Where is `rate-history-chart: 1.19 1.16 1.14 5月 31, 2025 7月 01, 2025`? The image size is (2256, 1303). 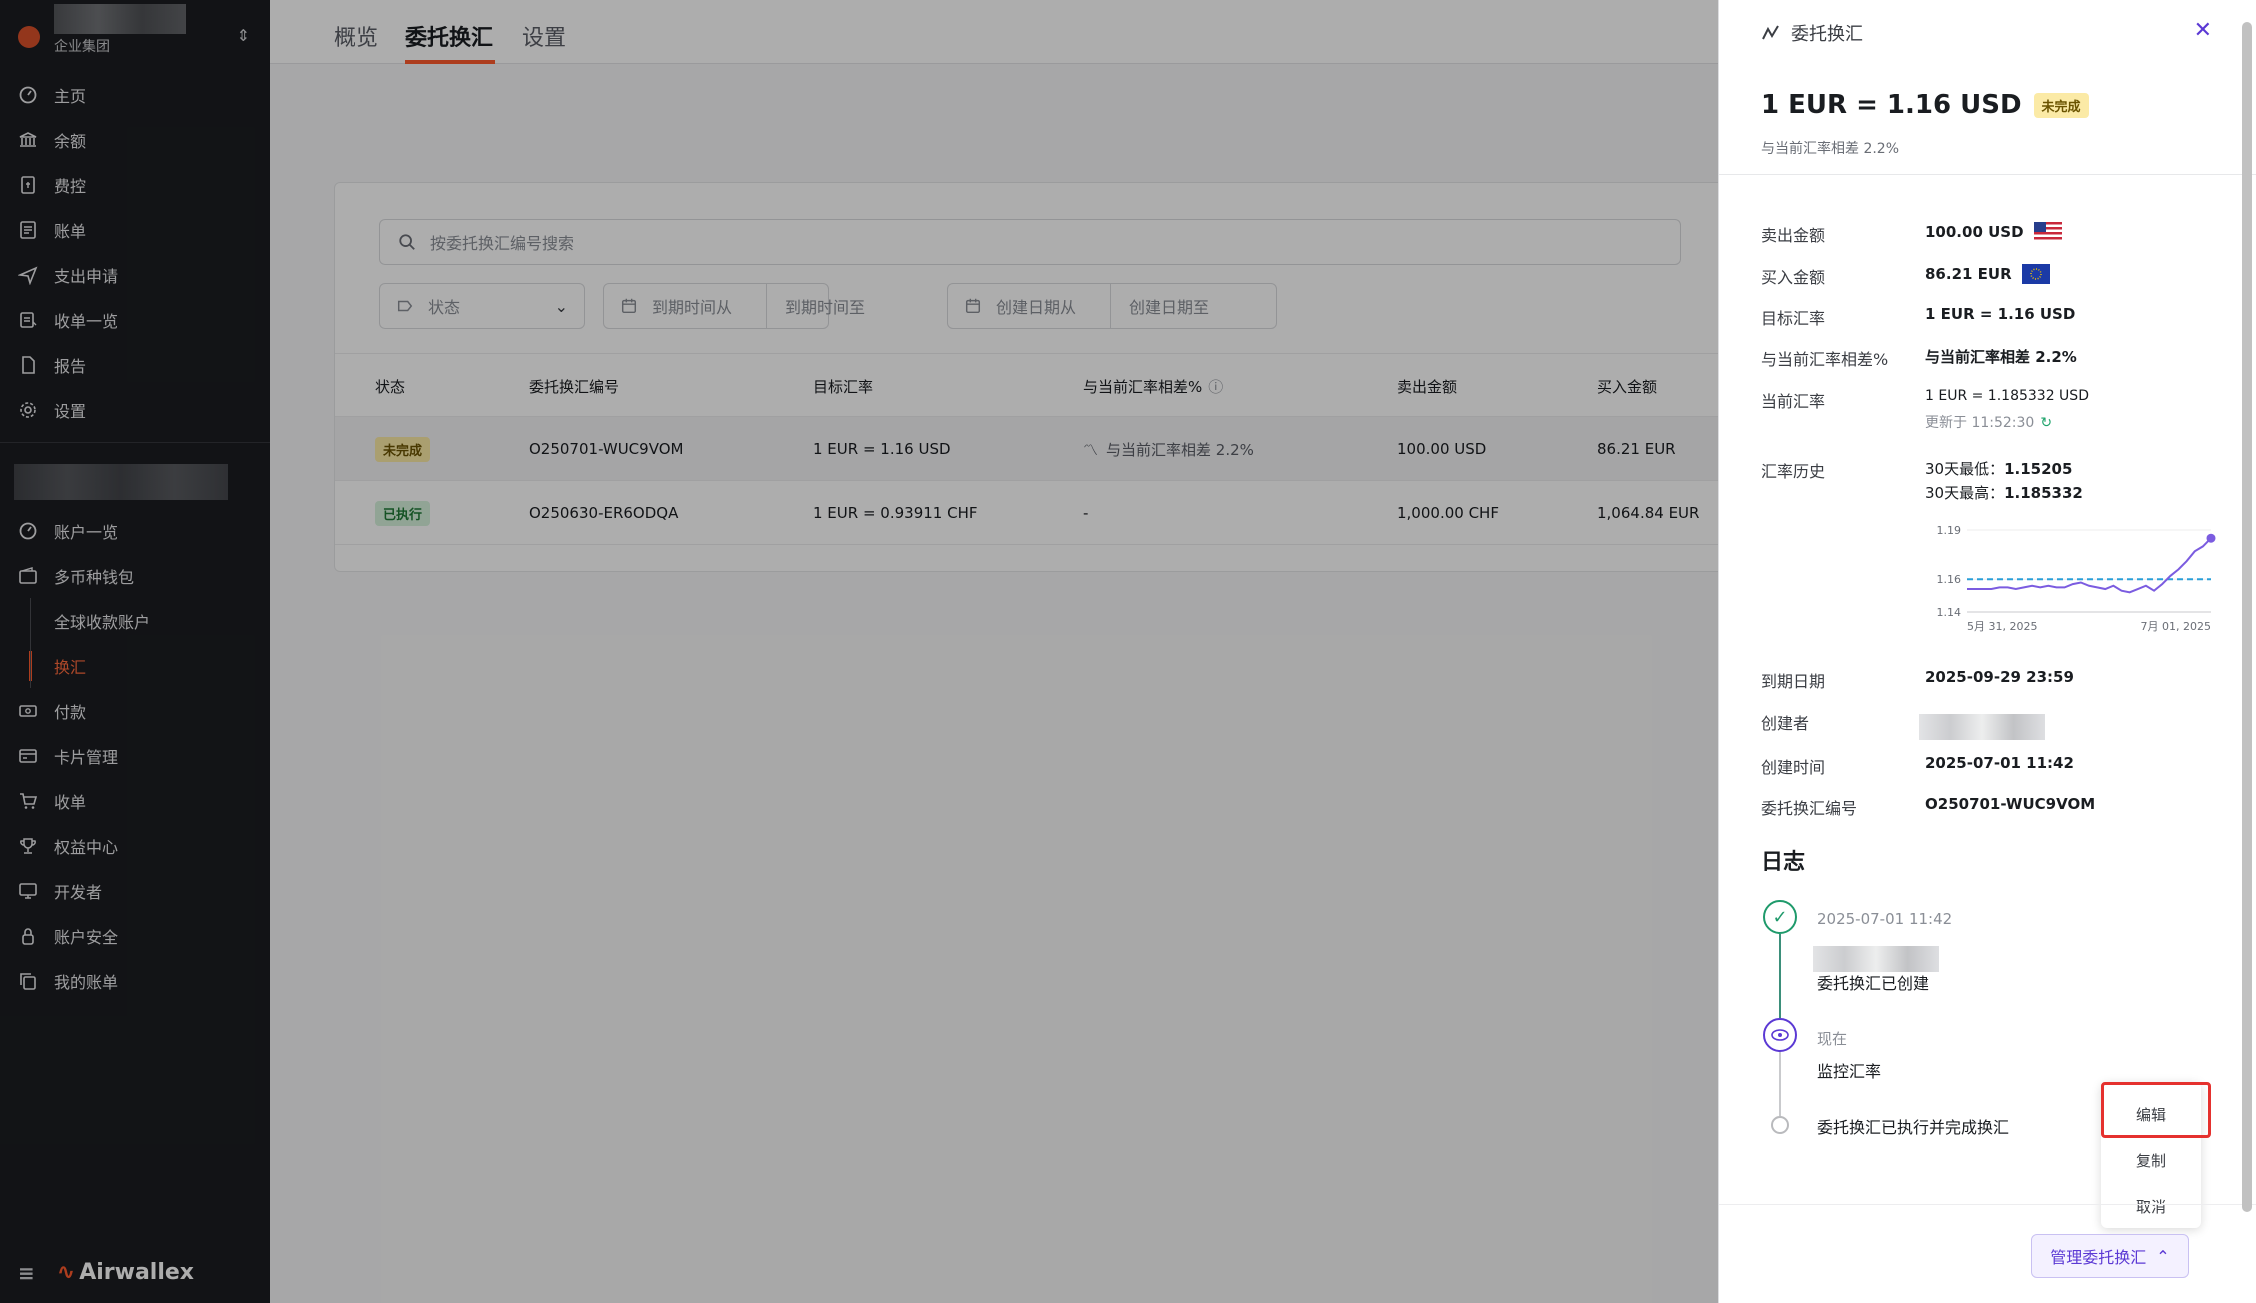
rate-history-chart: 1.19 1.16 1.14 5月 31, 2025 7月 01, 2025 is located at coordinates (2076, 578).